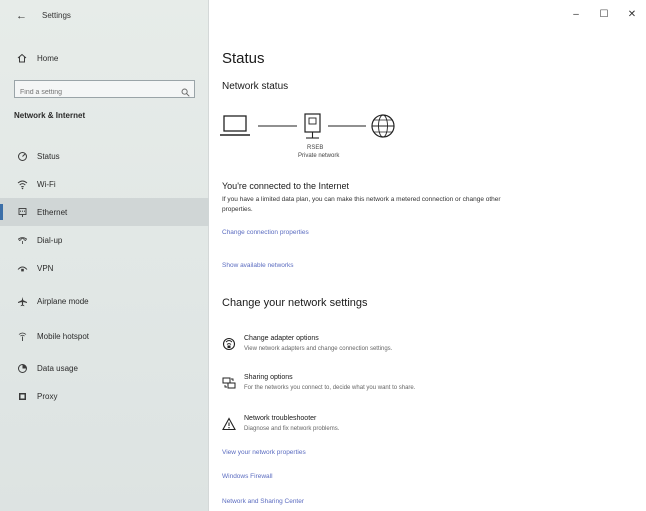 This screenshot has height=511, width=646. Describe the element at coordinates (247, 476) in the screenshot. I see `windows-firewall-link: Windows Firewall` at that location.